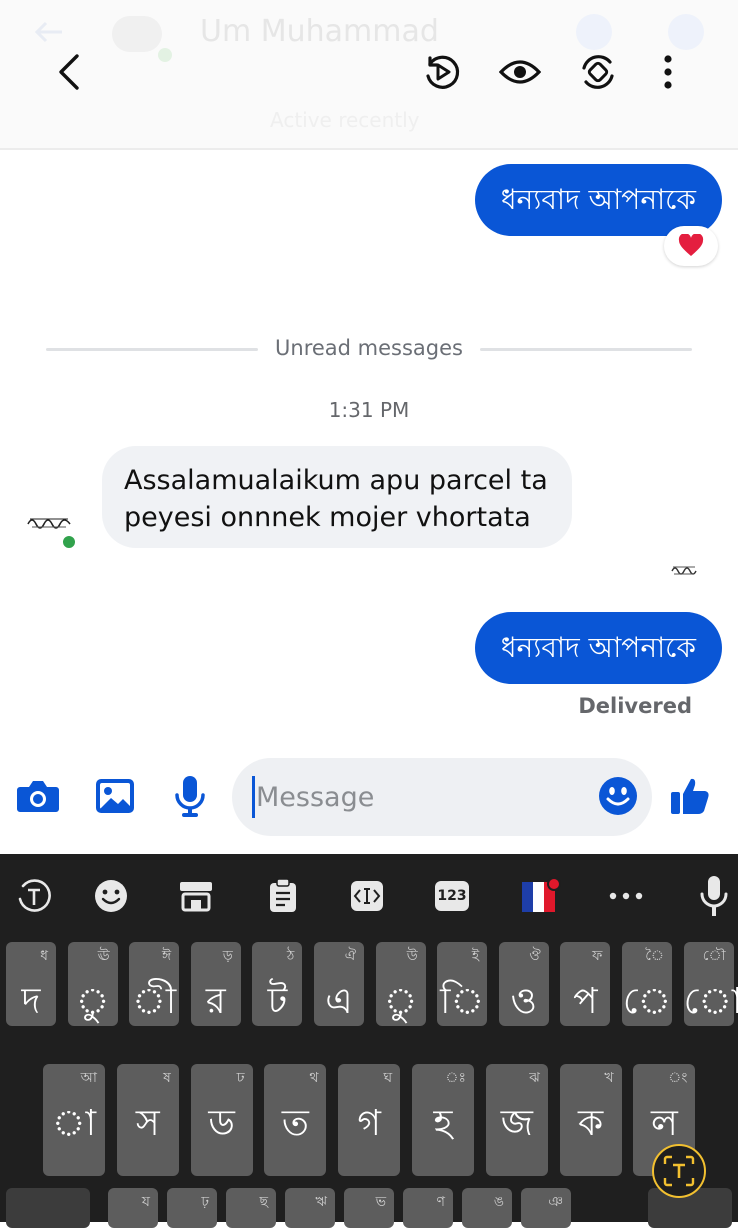 The image size is (738, 1228). What do you see at coordinates (668, 72) in the screenshot?
I see `more-options-icon` at bounding box center [668, 72].